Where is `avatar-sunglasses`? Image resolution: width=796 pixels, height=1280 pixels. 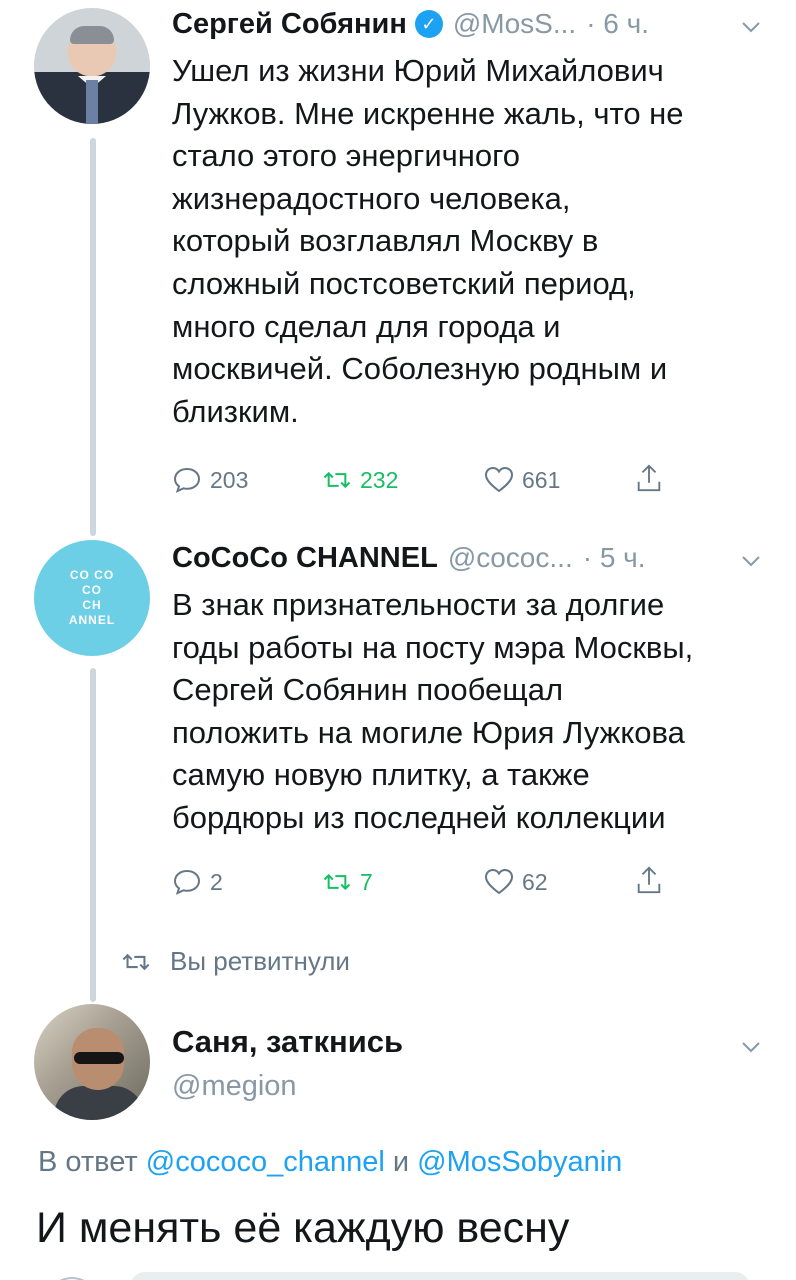
avatar-sunglasses is located at coordinates (99, 1058).